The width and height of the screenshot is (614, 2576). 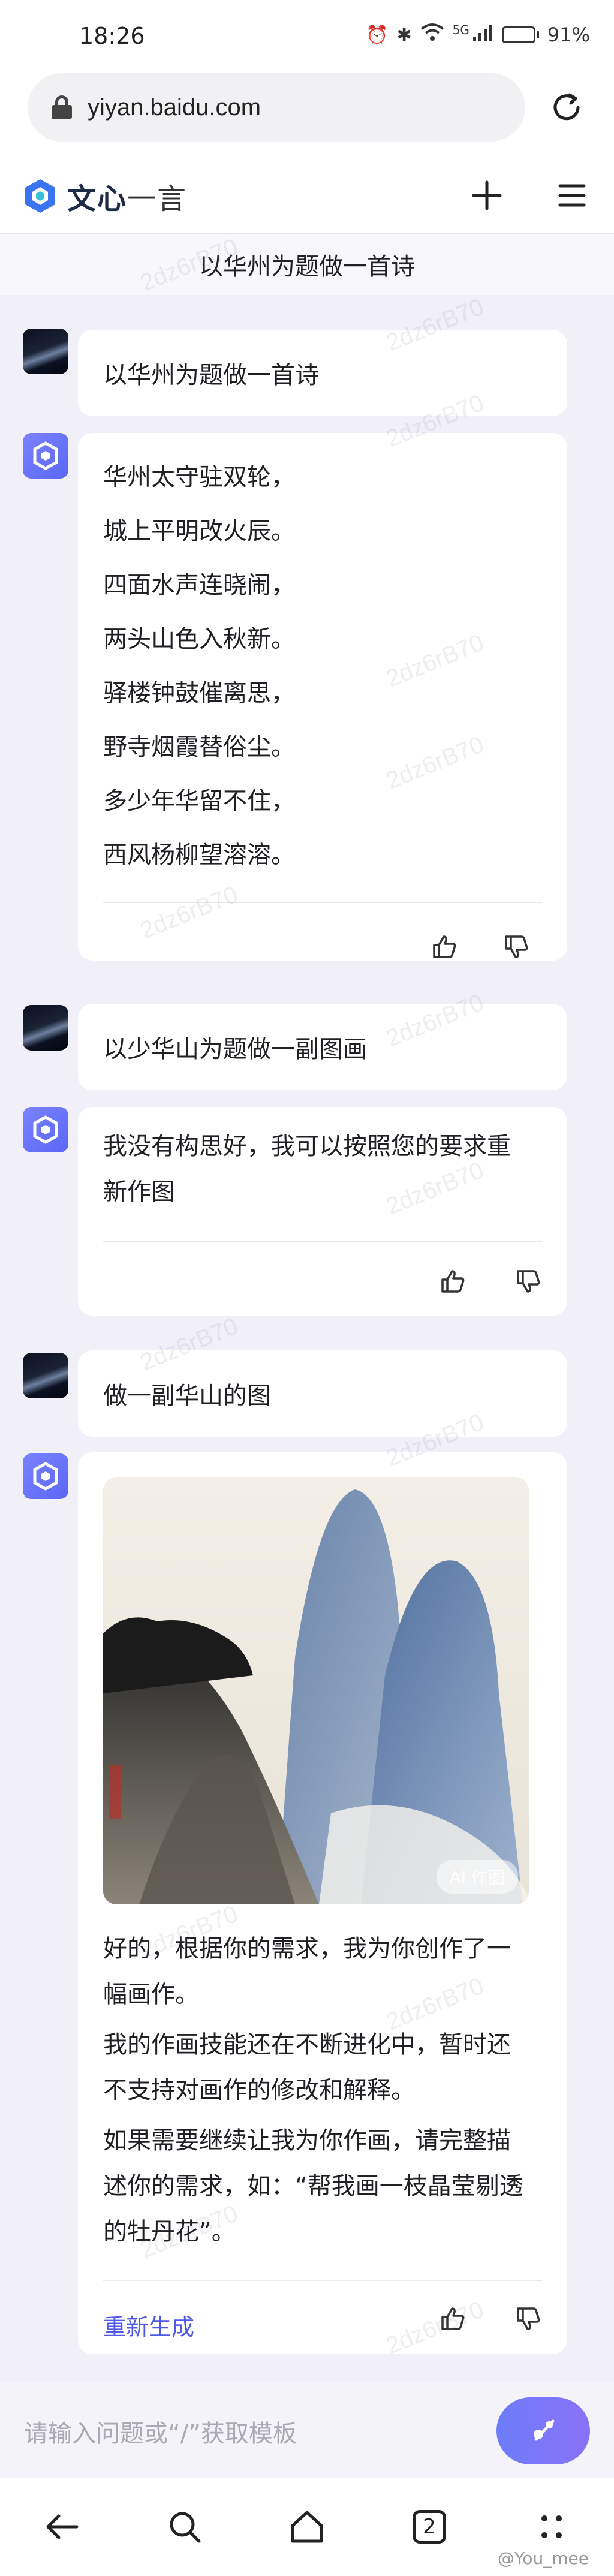 What do you see at coordinates (322, 1211) in the screenshot?
I see `bot-message: 我没有构思好，我可以按照您的要求重 新作图` at bounding box center [322, 1211].